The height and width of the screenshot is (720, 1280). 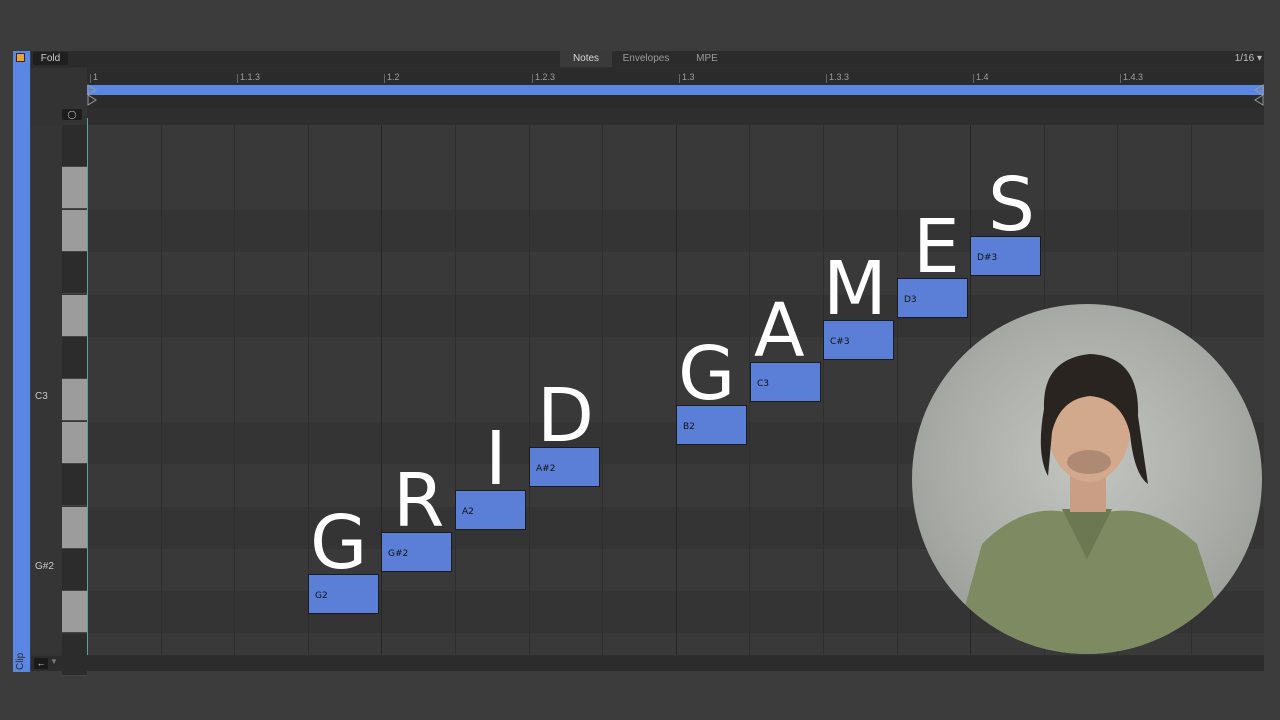 What do you see at coordinates (92, 95) in the screenshot?
I see `loop-start-marker-icon` at bounding box center [92, 95].